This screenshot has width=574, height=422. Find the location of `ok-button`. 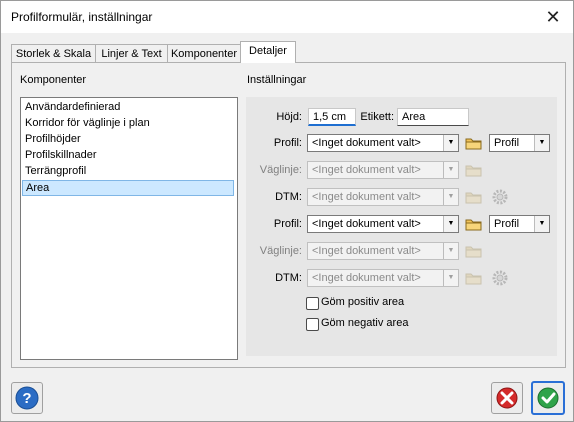

ok-button is located at coordinates (548, 398).